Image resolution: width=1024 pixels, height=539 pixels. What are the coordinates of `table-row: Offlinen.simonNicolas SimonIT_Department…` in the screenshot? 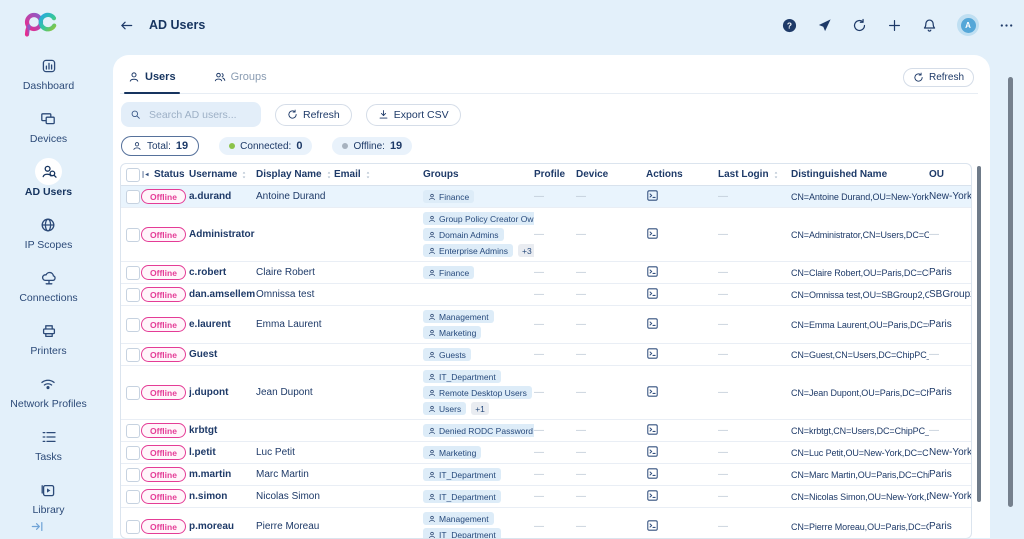 It's located at (546, 497).